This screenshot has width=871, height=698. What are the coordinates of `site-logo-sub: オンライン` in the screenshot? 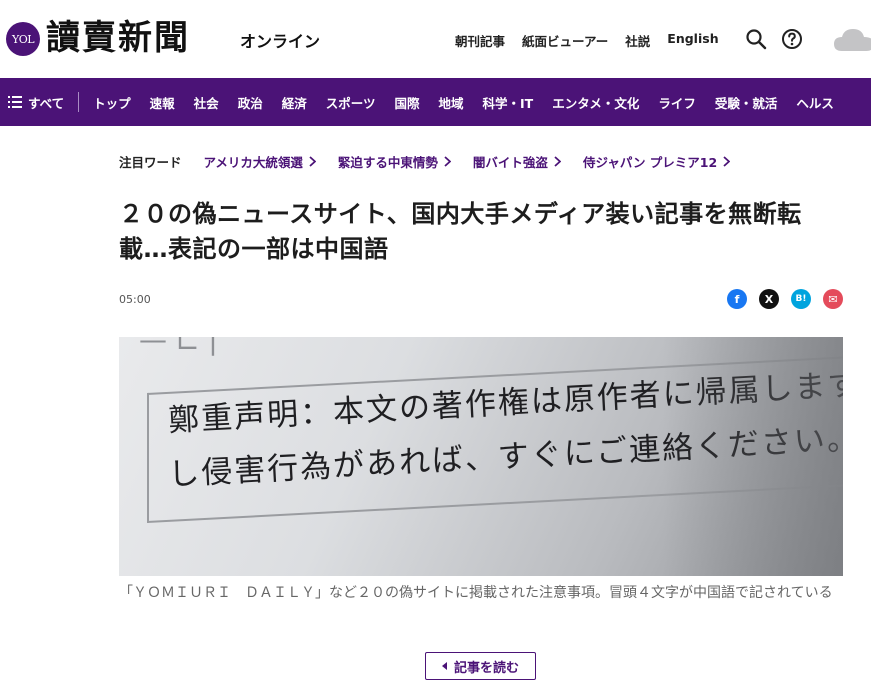 It's located at (280, 40).